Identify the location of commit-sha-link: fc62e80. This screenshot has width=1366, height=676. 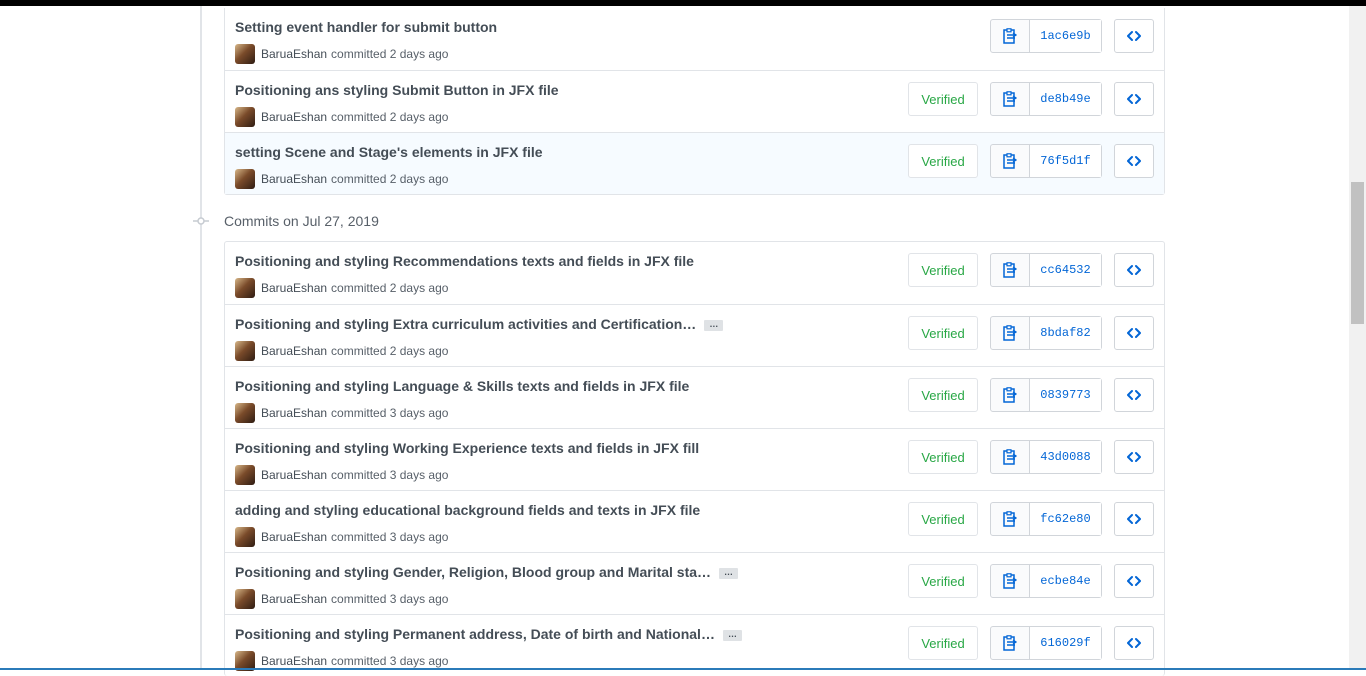
(1065, 519).